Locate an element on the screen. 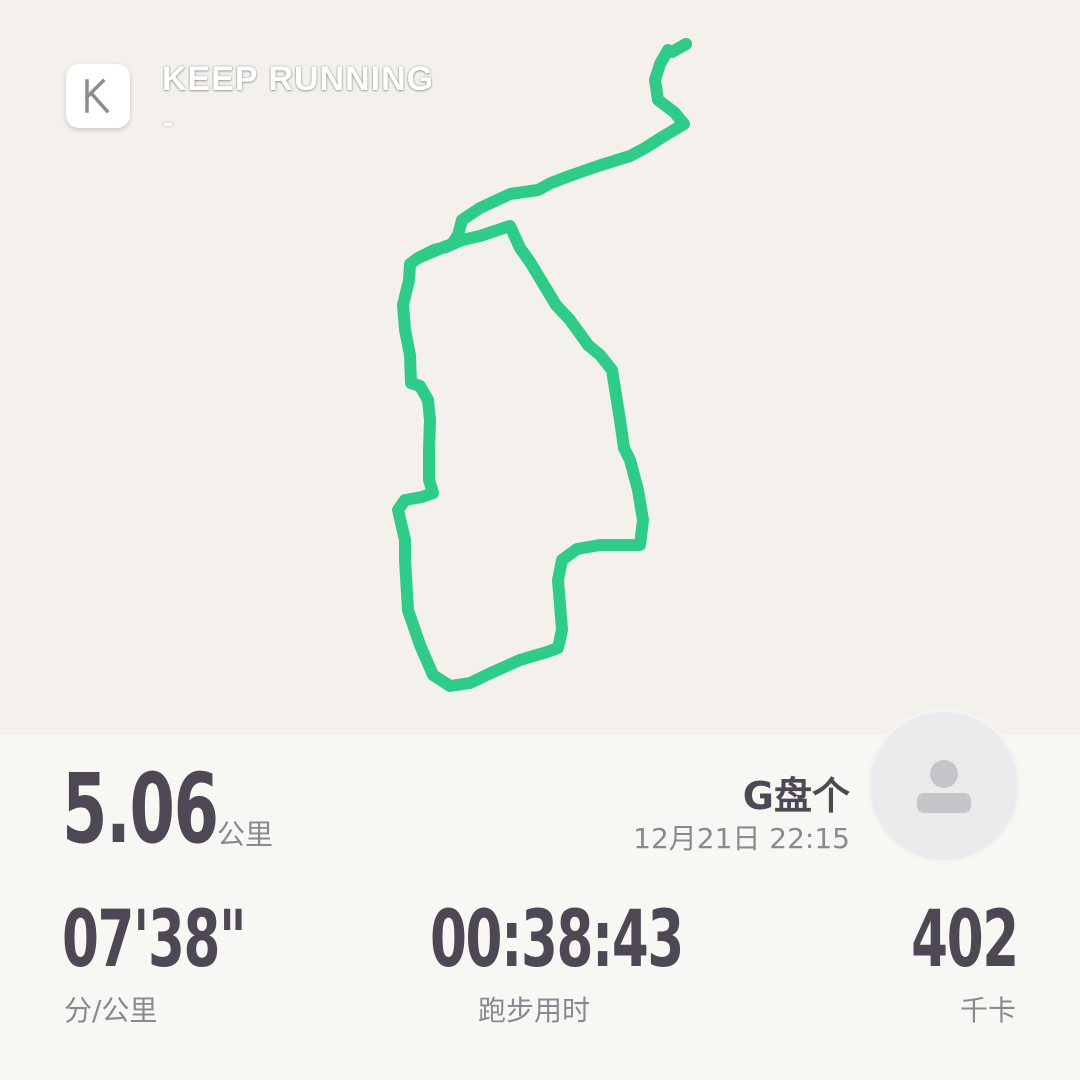 The height and width of the screenshot is (1080, 1080). pace-unit: 分/公里 is located at coordinates (111, 1010).